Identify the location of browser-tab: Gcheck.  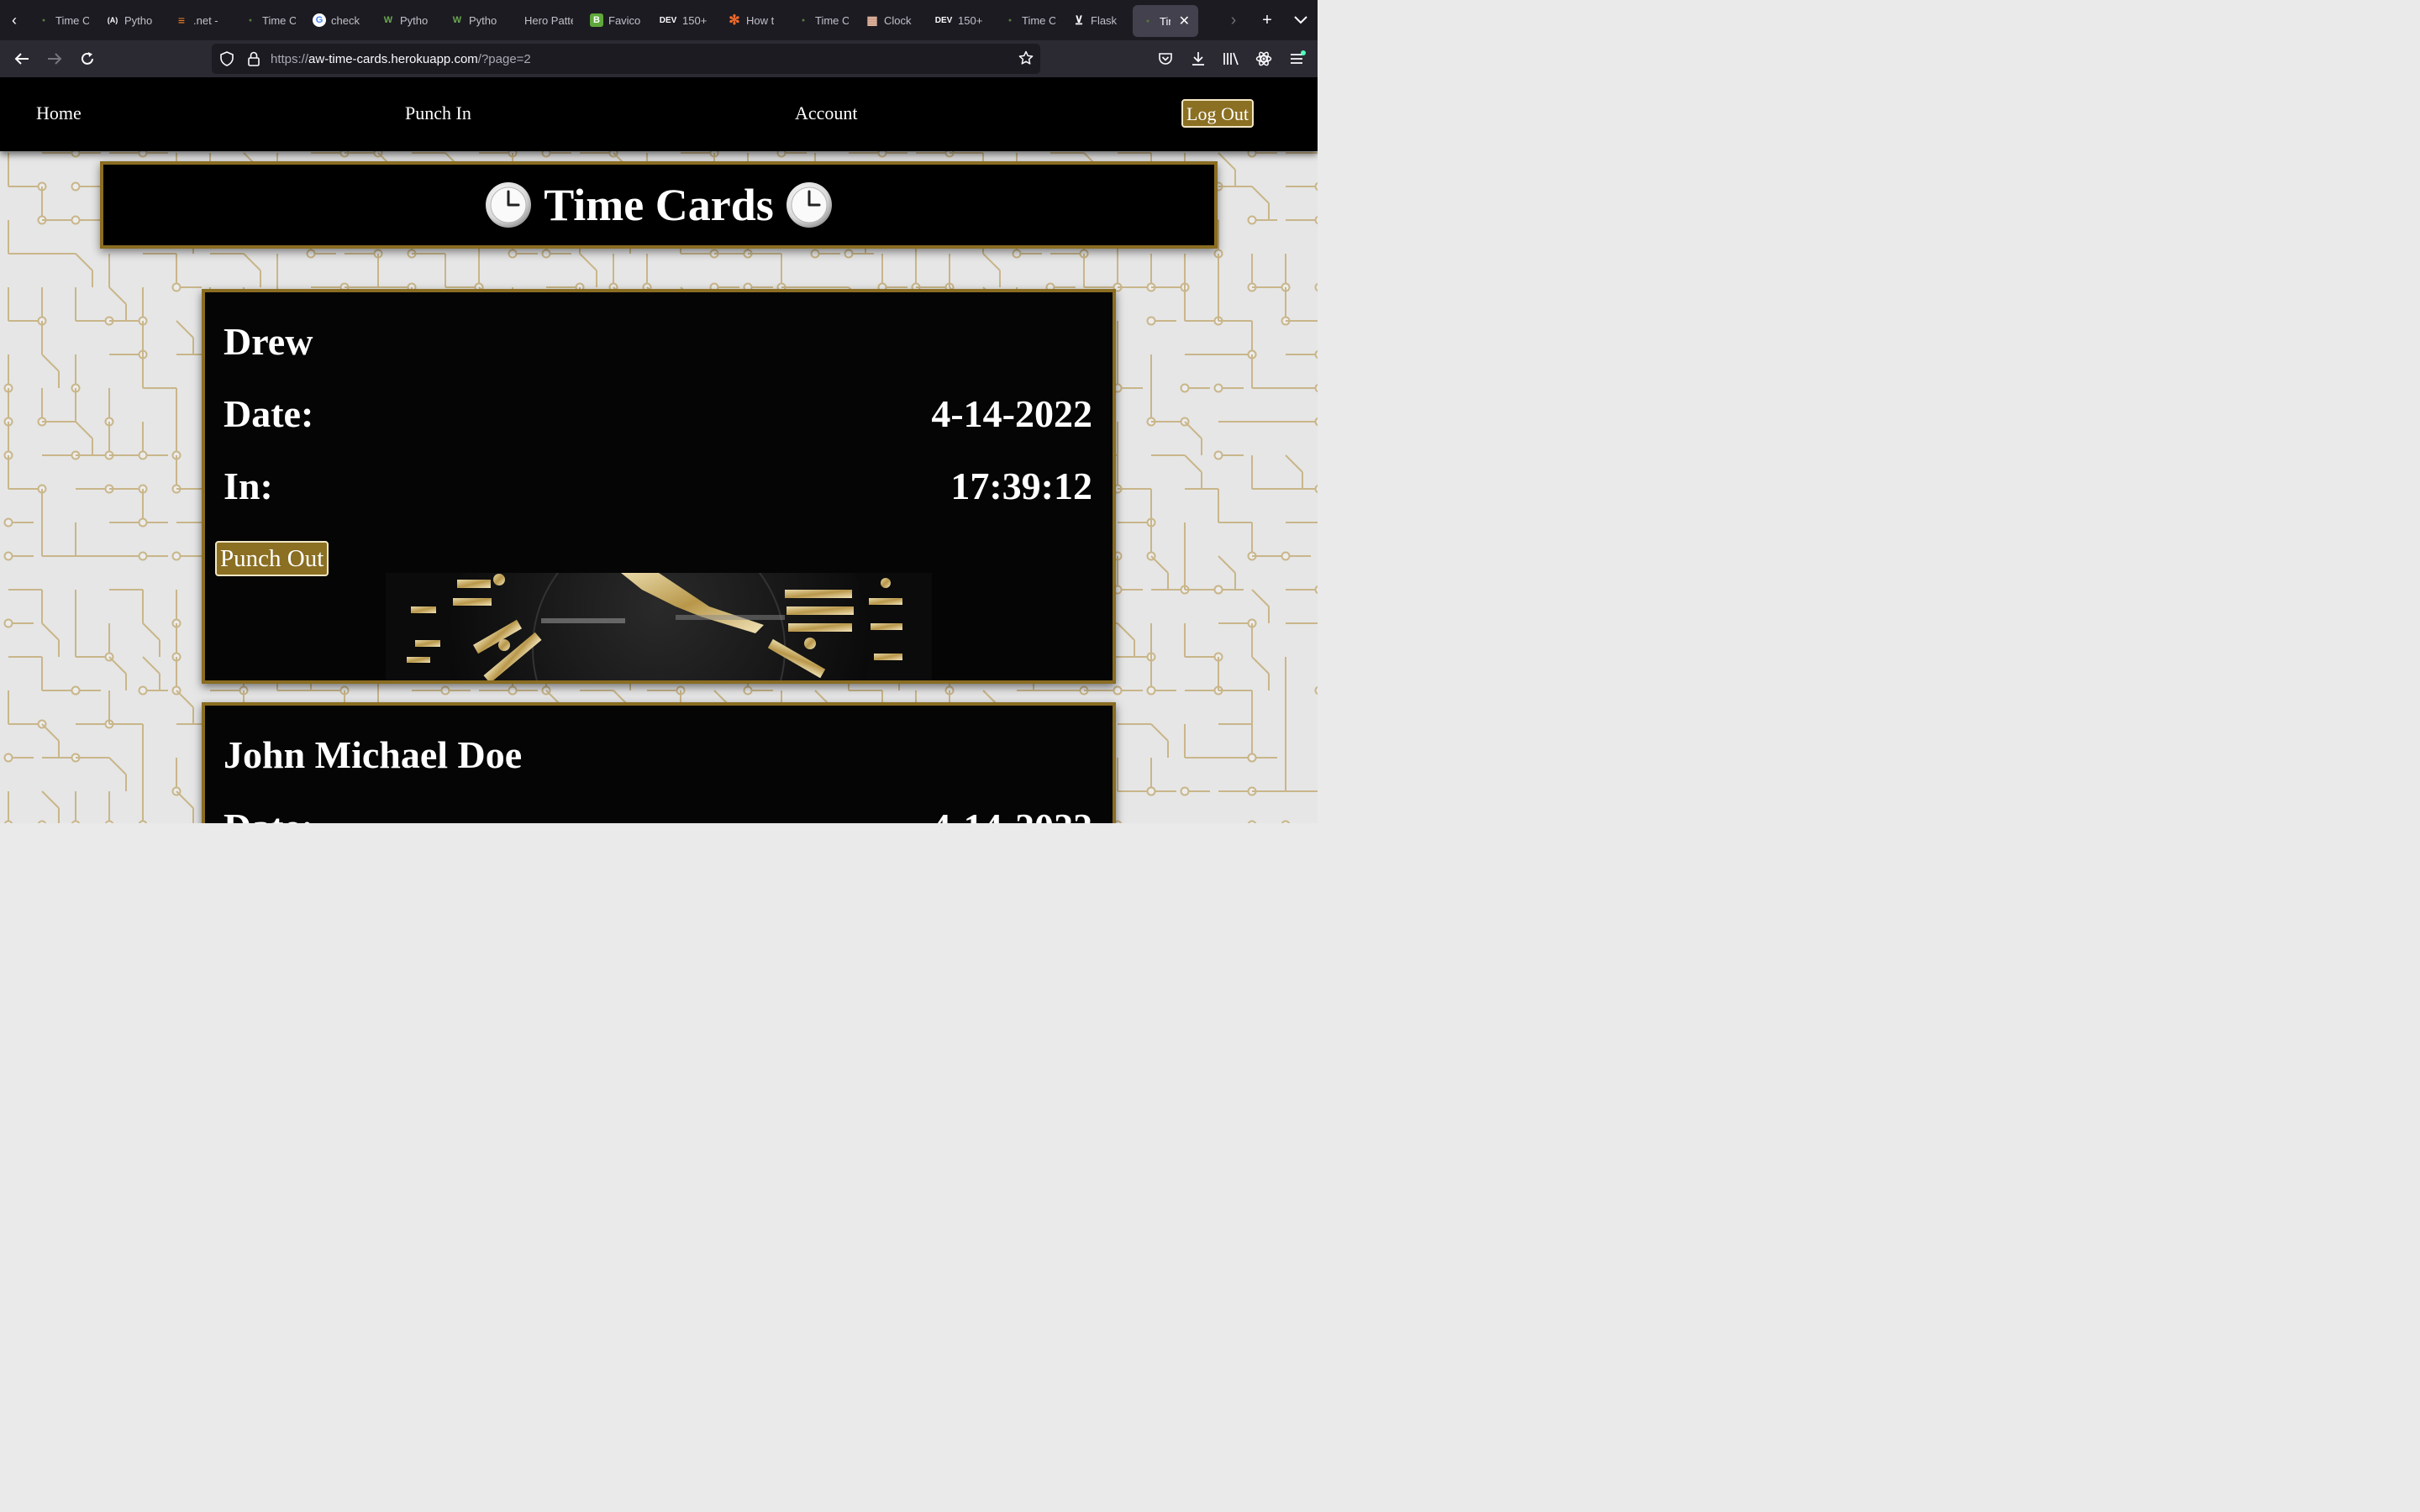
(338, 20).